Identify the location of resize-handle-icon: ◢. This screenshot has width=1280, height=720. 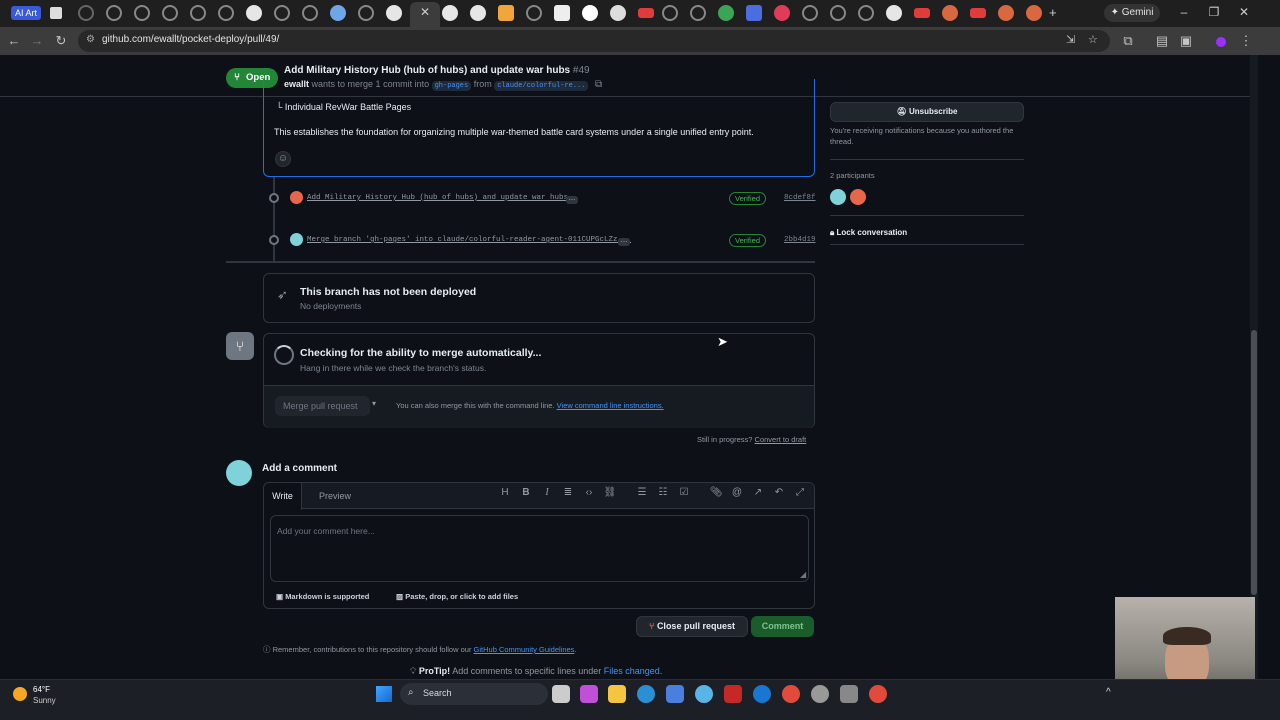
(803, 574).